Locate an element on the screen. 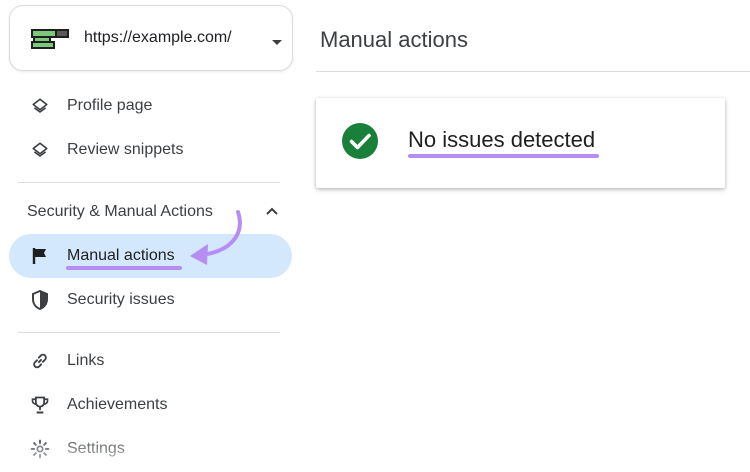 Image resolution: width=750 pixels, height=472 pixels. page-title: Manual actions is located at coordinates (394, 39).